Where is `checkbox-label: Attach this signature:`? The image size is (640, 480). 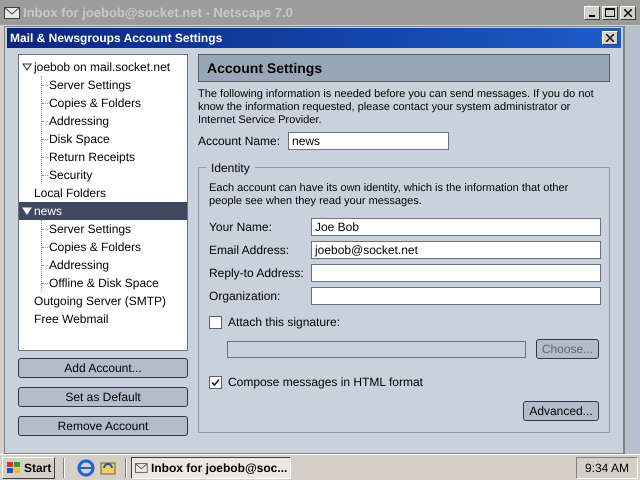 checkbox-label: Attach this signature: is located at coordinates (284, 322).